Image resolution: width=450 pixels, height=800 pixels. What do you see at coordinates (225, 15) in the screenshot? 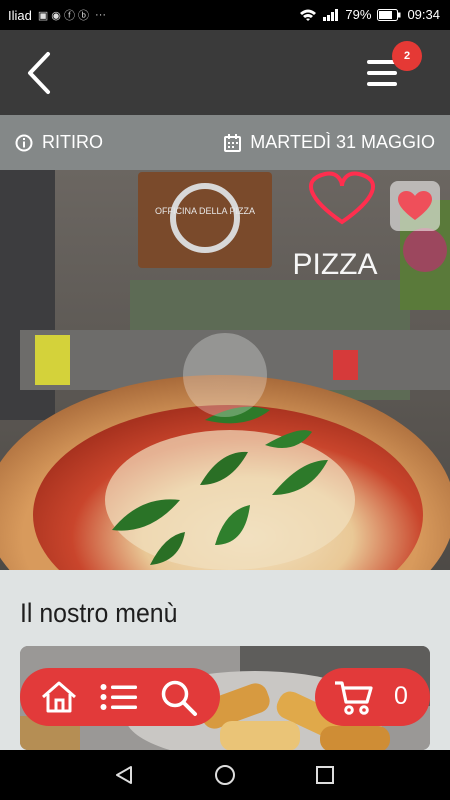
I see `status-bar: Iliad ▣ ◉ ⓕ ⓑ ··· 79% 09:34` at bounding box center [225, 15].